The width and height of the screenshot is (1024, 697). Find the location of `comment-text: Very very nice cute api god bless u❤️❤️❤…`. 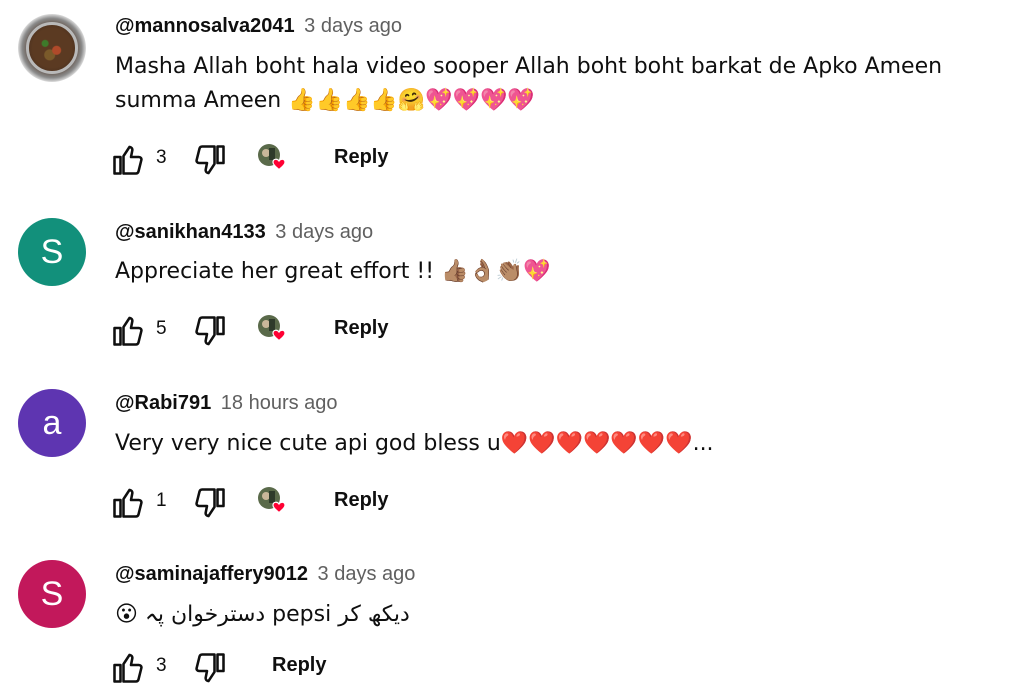

comment-text: Very very nice cute api god bless u❤️❤️❤… is located at coordinates (414, 443).